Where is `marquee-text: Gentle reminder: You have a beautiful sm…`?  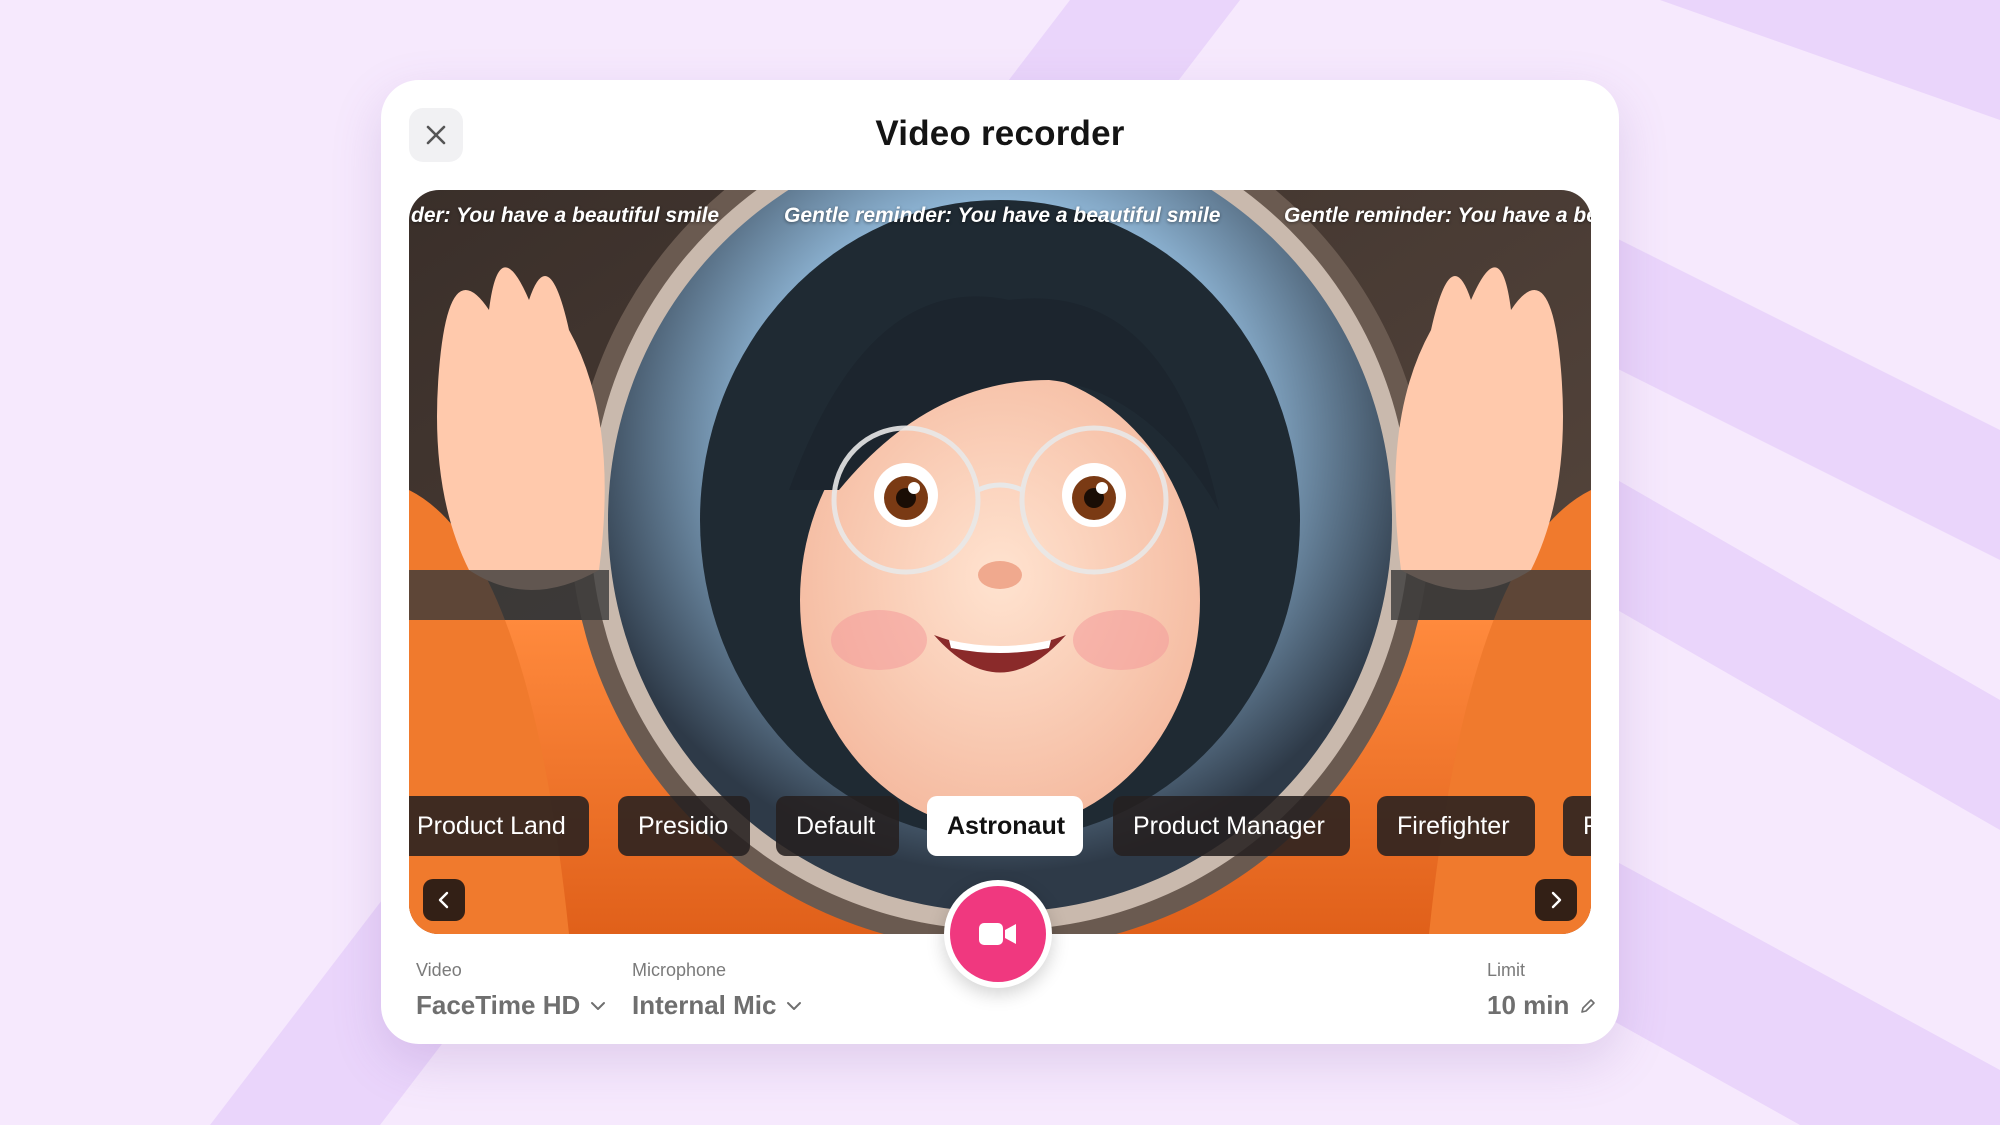
marquee-text: Gentle reminder: You have a beautiful sm… is located at coordinates (1002, 215).